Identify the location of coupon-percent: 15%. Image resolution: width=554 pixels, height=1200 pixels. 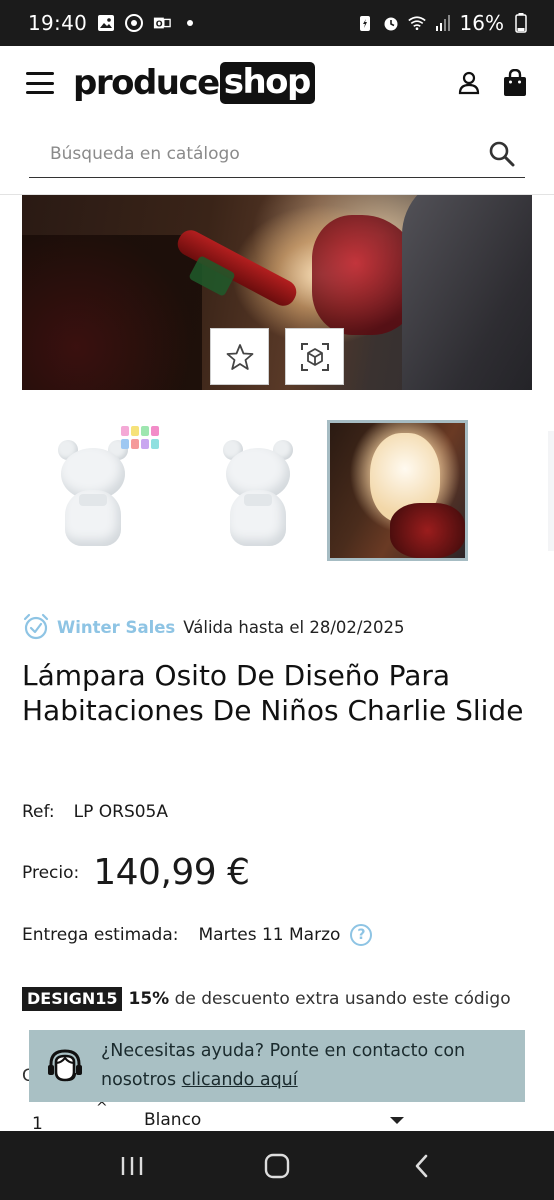
(149, 999).